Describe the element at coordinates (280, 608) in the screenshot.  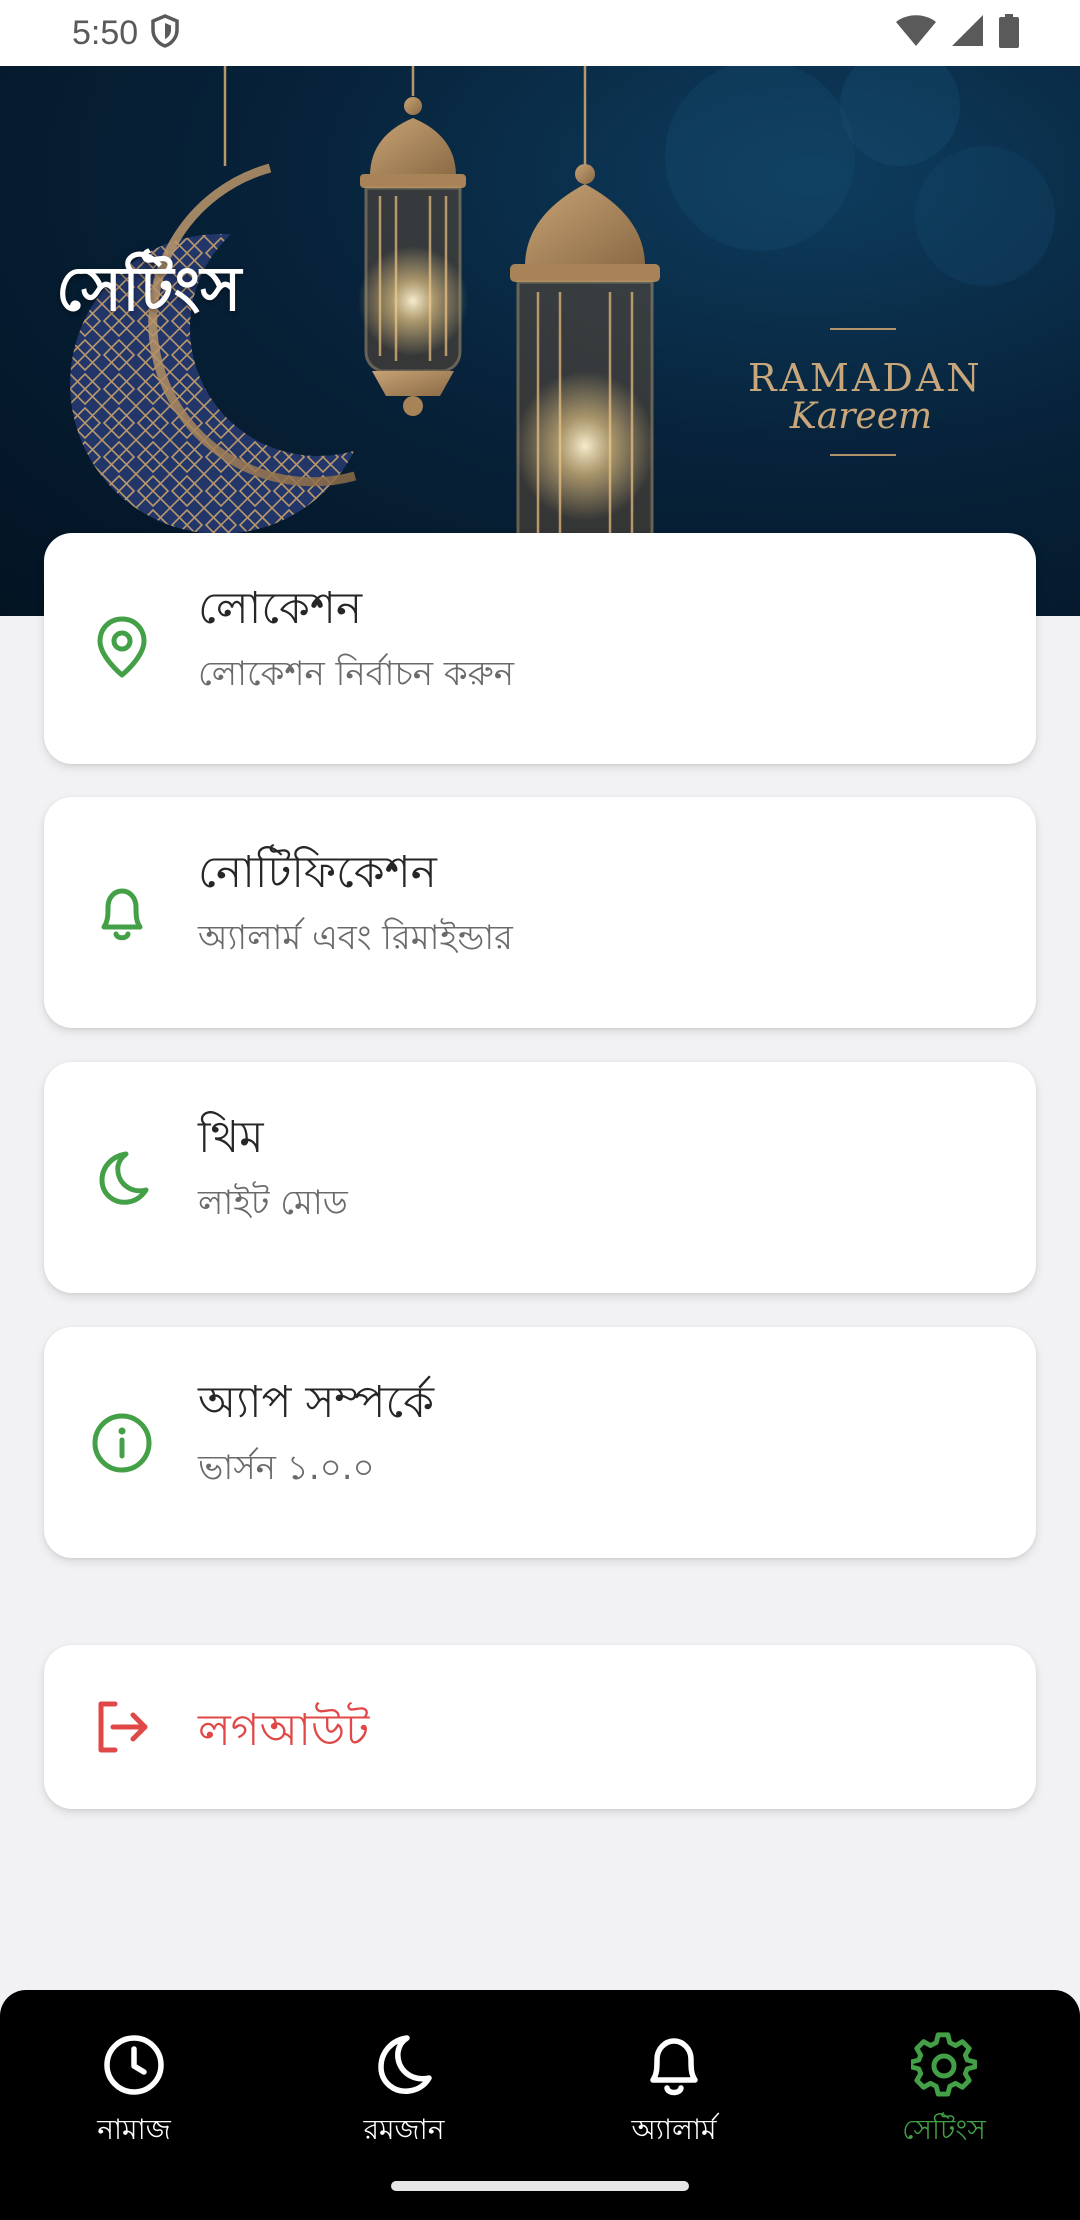
I see `settings-item-title: লোকেশন` at that location.